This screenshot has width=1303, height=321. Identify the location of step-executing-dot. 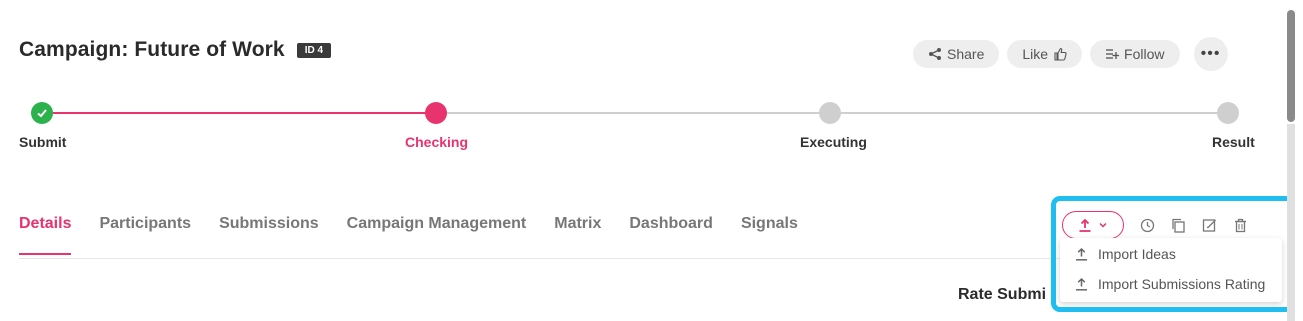
(830, 113).